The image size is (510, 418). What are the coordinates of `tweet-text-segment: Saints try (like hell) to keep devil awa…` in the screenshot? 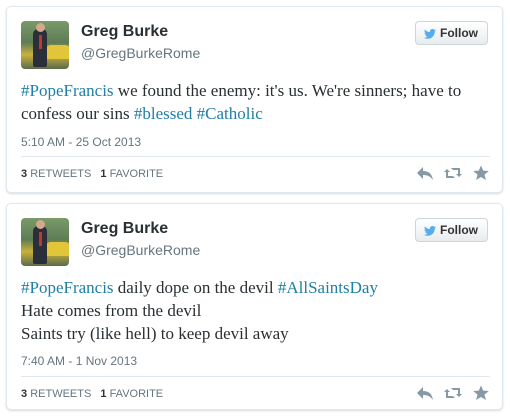 It's located at (155, 333).